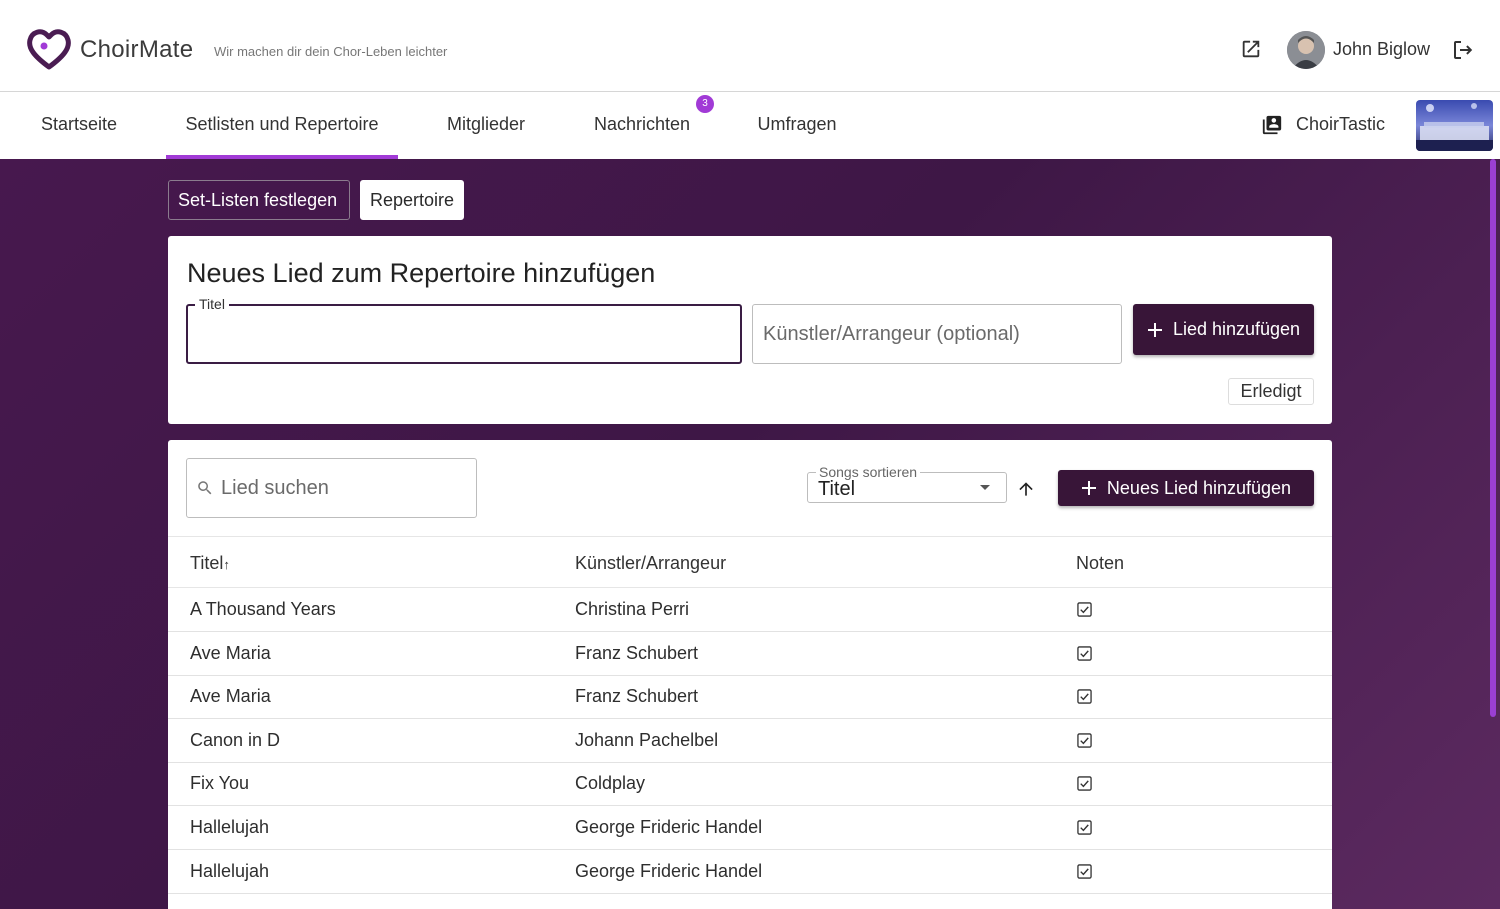 This screenshot has height=909, width=1500. What do you see at coordinates (750, 562) in the screenshot?
I see `table-header: Titel↑ Künstler/Arrangeur Noten` at bounding box center [750, 562].